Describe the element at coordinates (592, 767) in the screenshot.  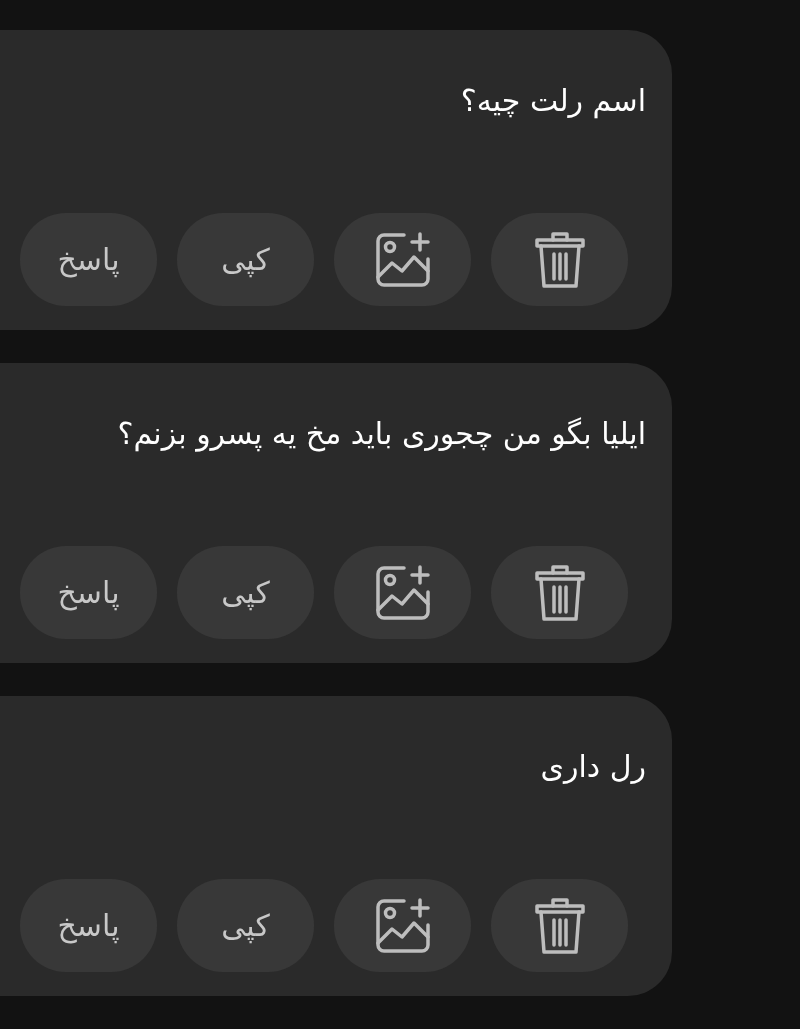
I see `message-text: رل داری` at that location.